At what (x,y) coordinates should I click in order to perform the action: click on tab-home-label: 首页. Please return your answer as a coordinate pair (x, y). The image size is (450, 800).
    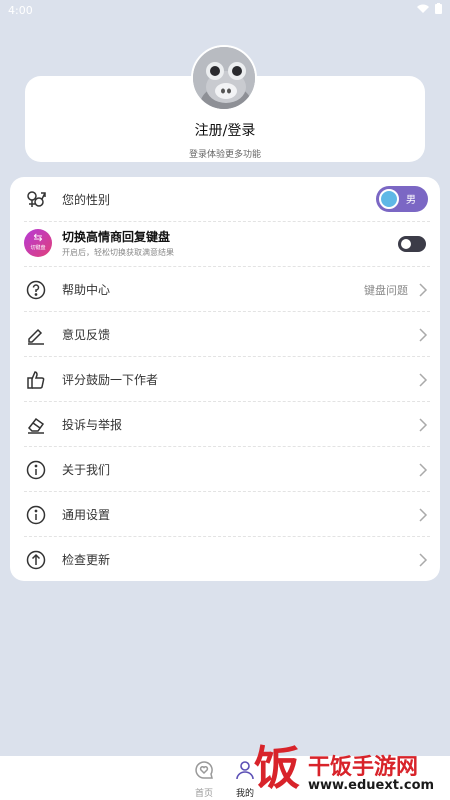
    Looking at the image, I should click on (203, 794).